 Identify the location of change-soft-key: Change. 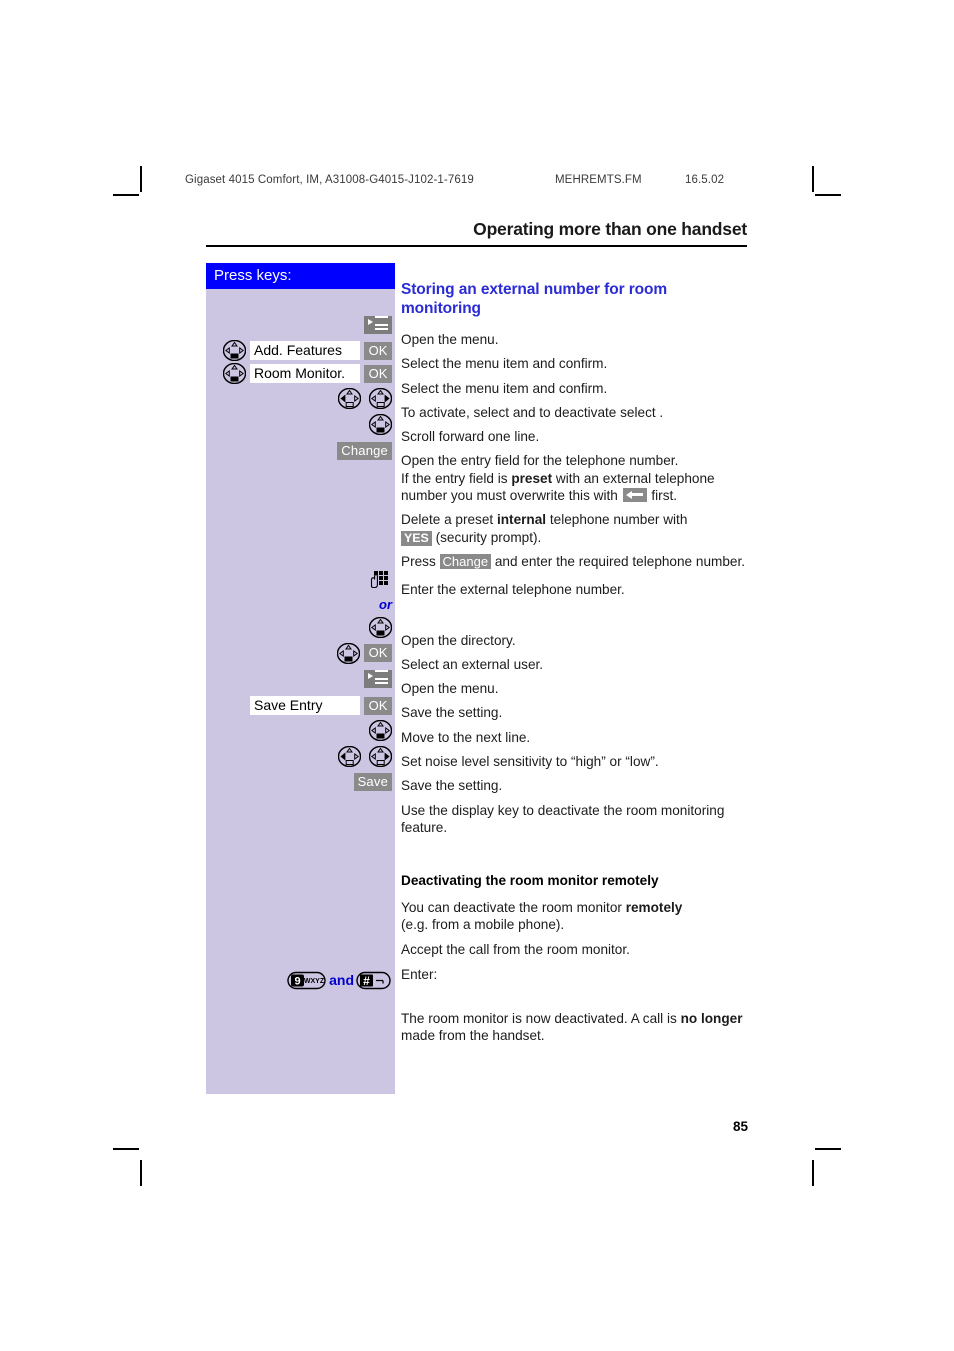
(364, 450).